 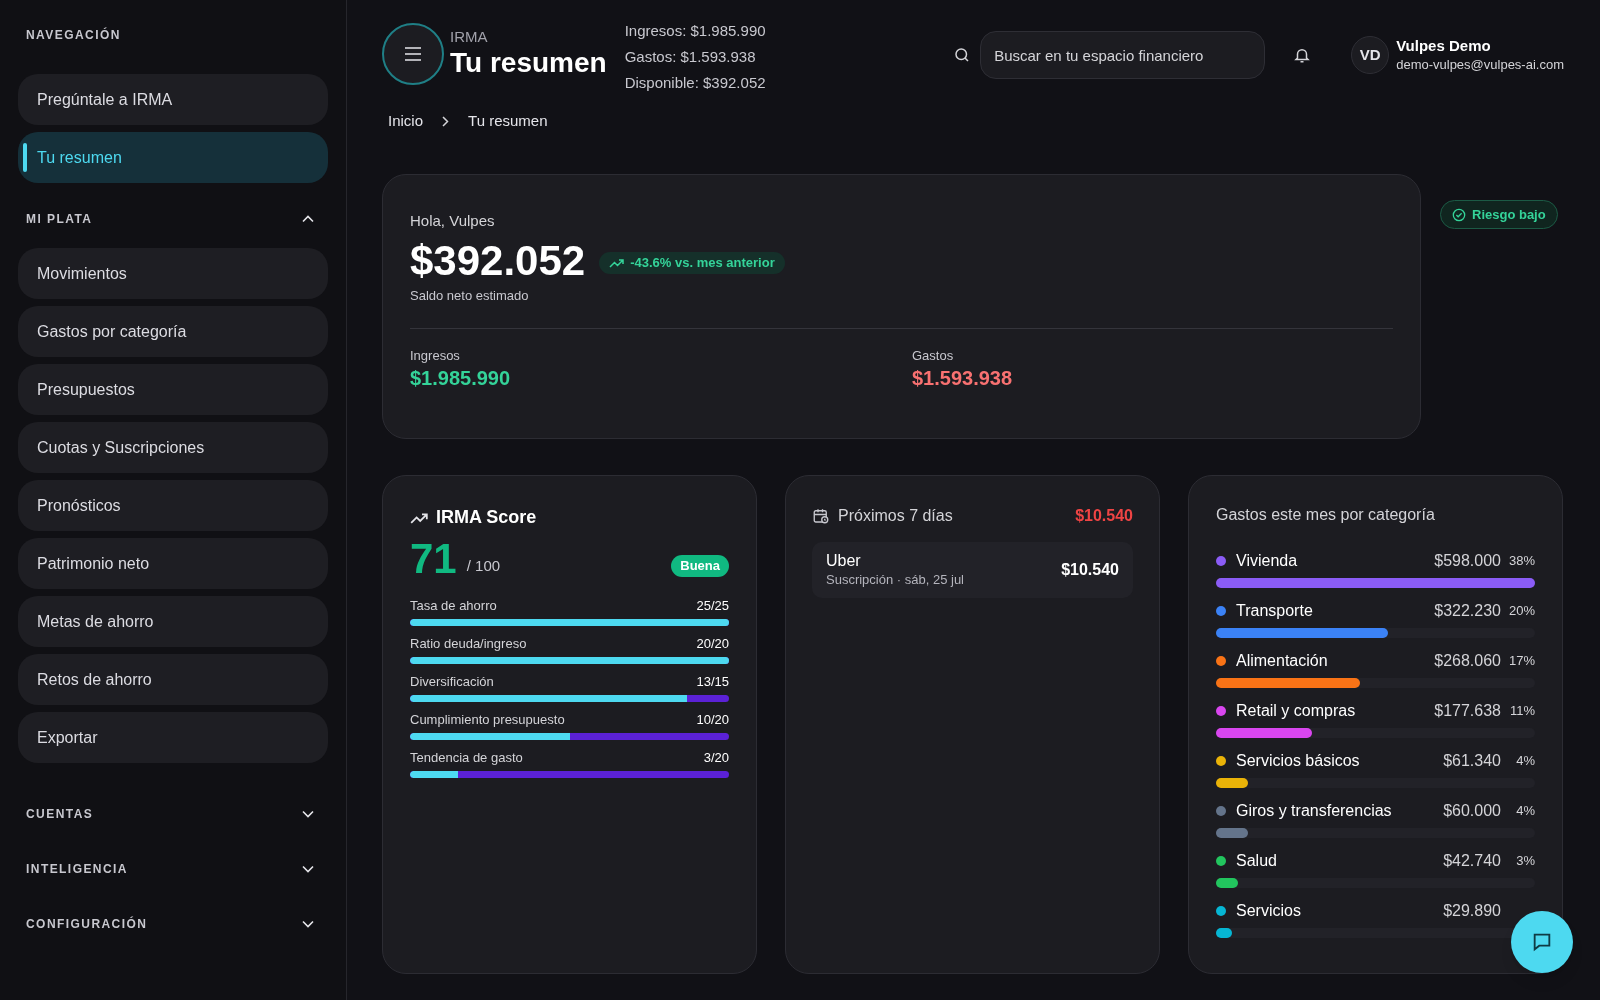 I want to click on factor-label: Tendencia de gasto, so click(x=466, y=758).